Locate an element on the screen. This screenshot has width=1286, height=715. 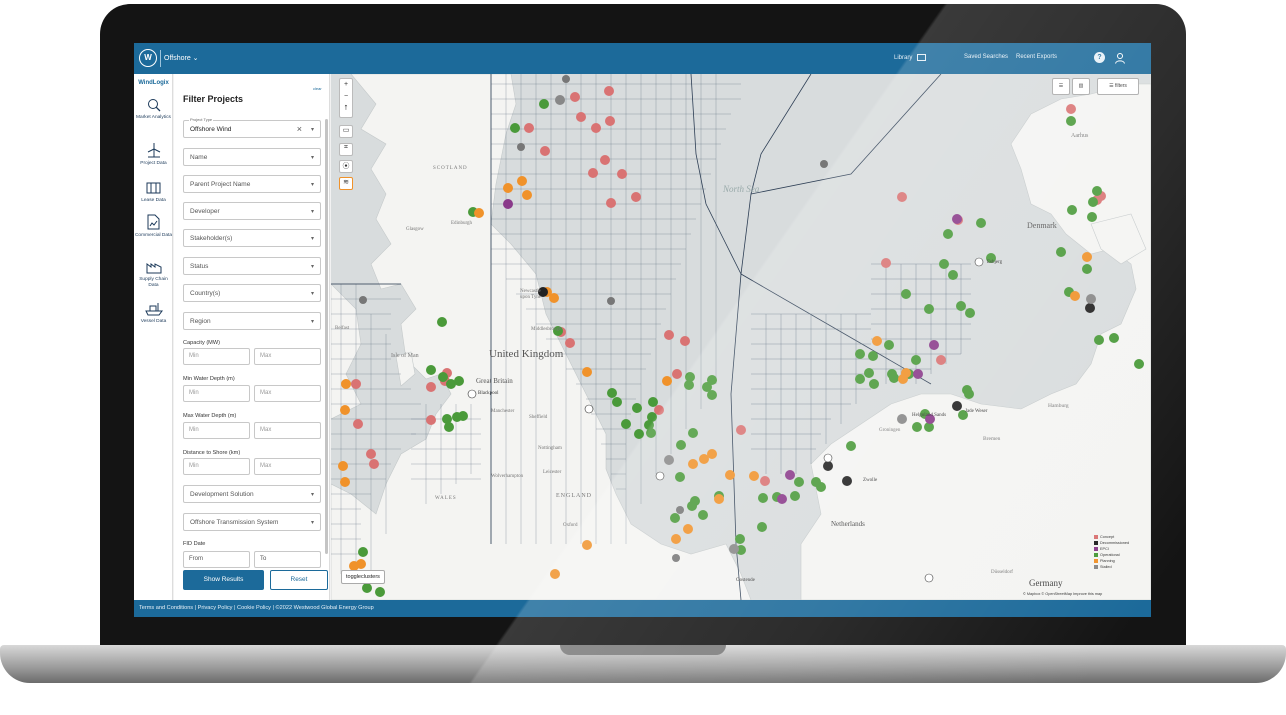
nav-supply-chain-data: Supply Chain Data is located at coordinates (153, 274).